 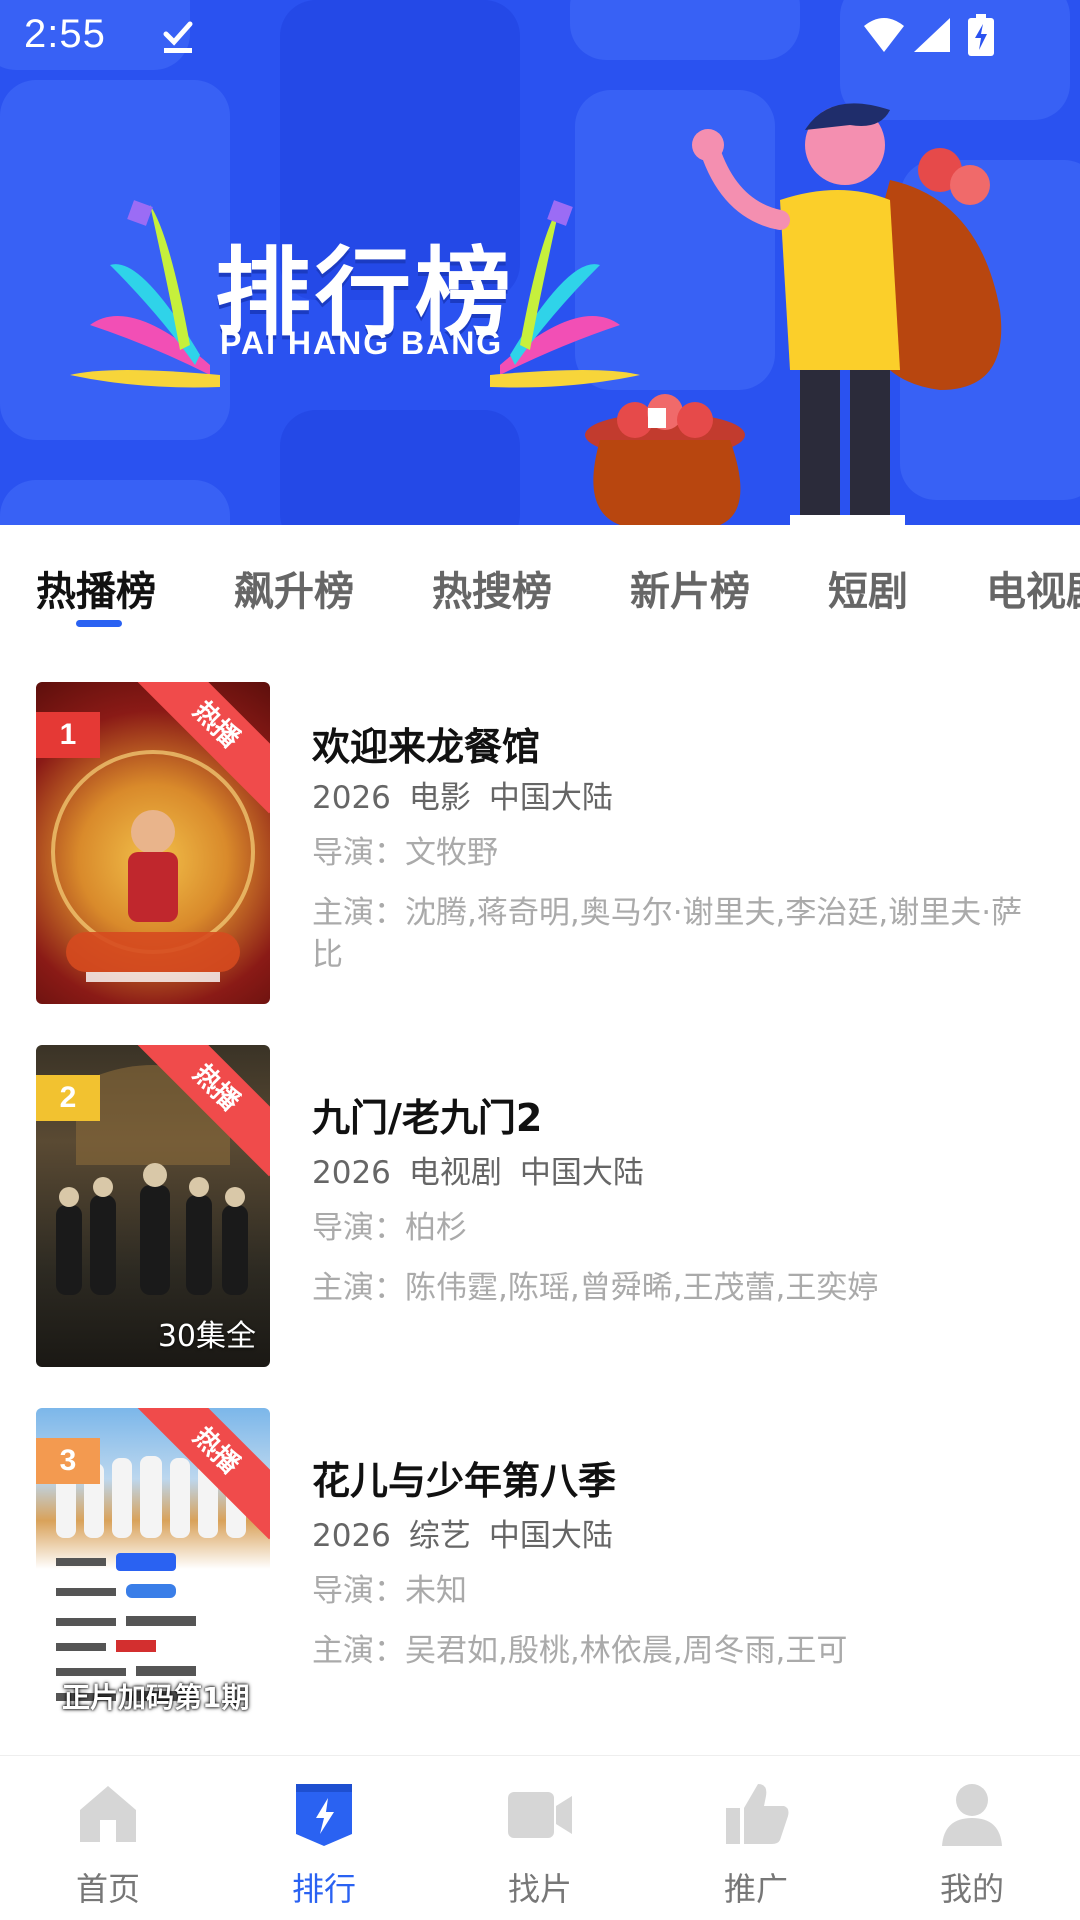 I want to click on item-meta: 2026 综艺 中国大陆, so click(x=471, y=1532).